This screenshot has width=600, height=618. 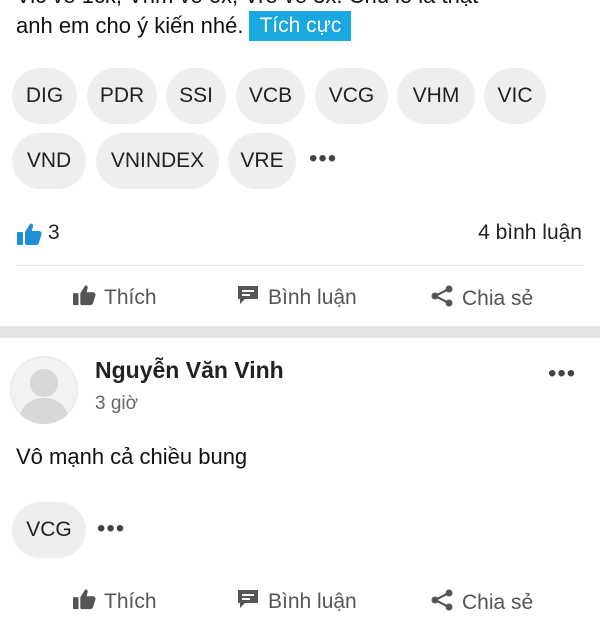 What do you see at coordinates (515, 96) in the screenshot?
I see `tag-chip-vic: VIC` at bounding box center [515, 96].